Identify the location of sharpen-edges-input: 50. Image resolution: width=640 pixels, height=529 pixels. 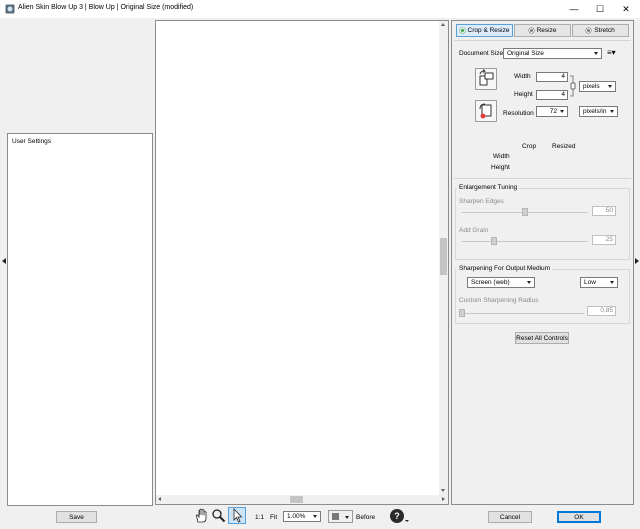
(604, 211).